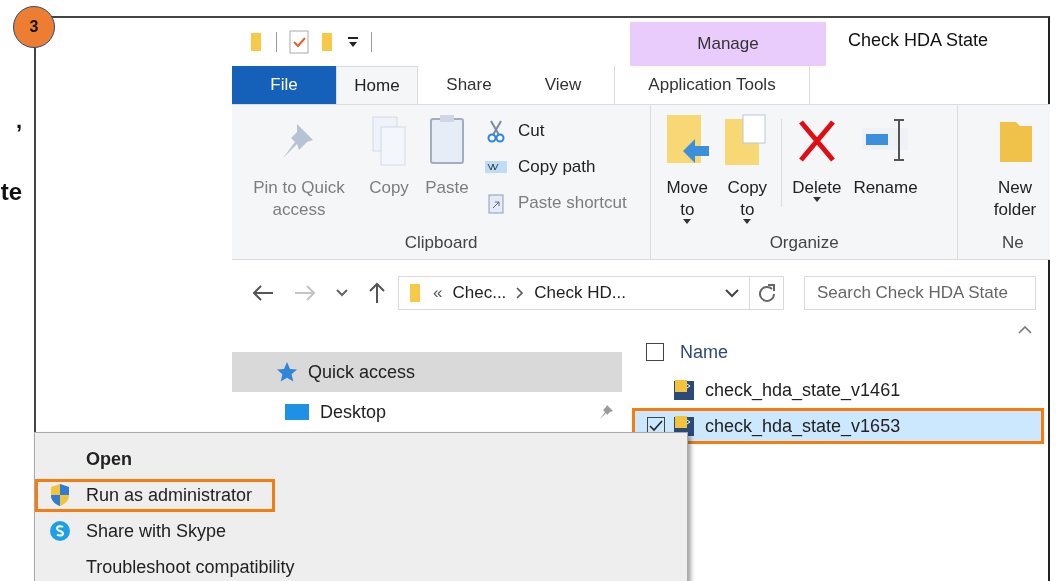 This screenshot has height=581, width=1062. I want to click on ribbon-tab: Home, so click(377, 85).